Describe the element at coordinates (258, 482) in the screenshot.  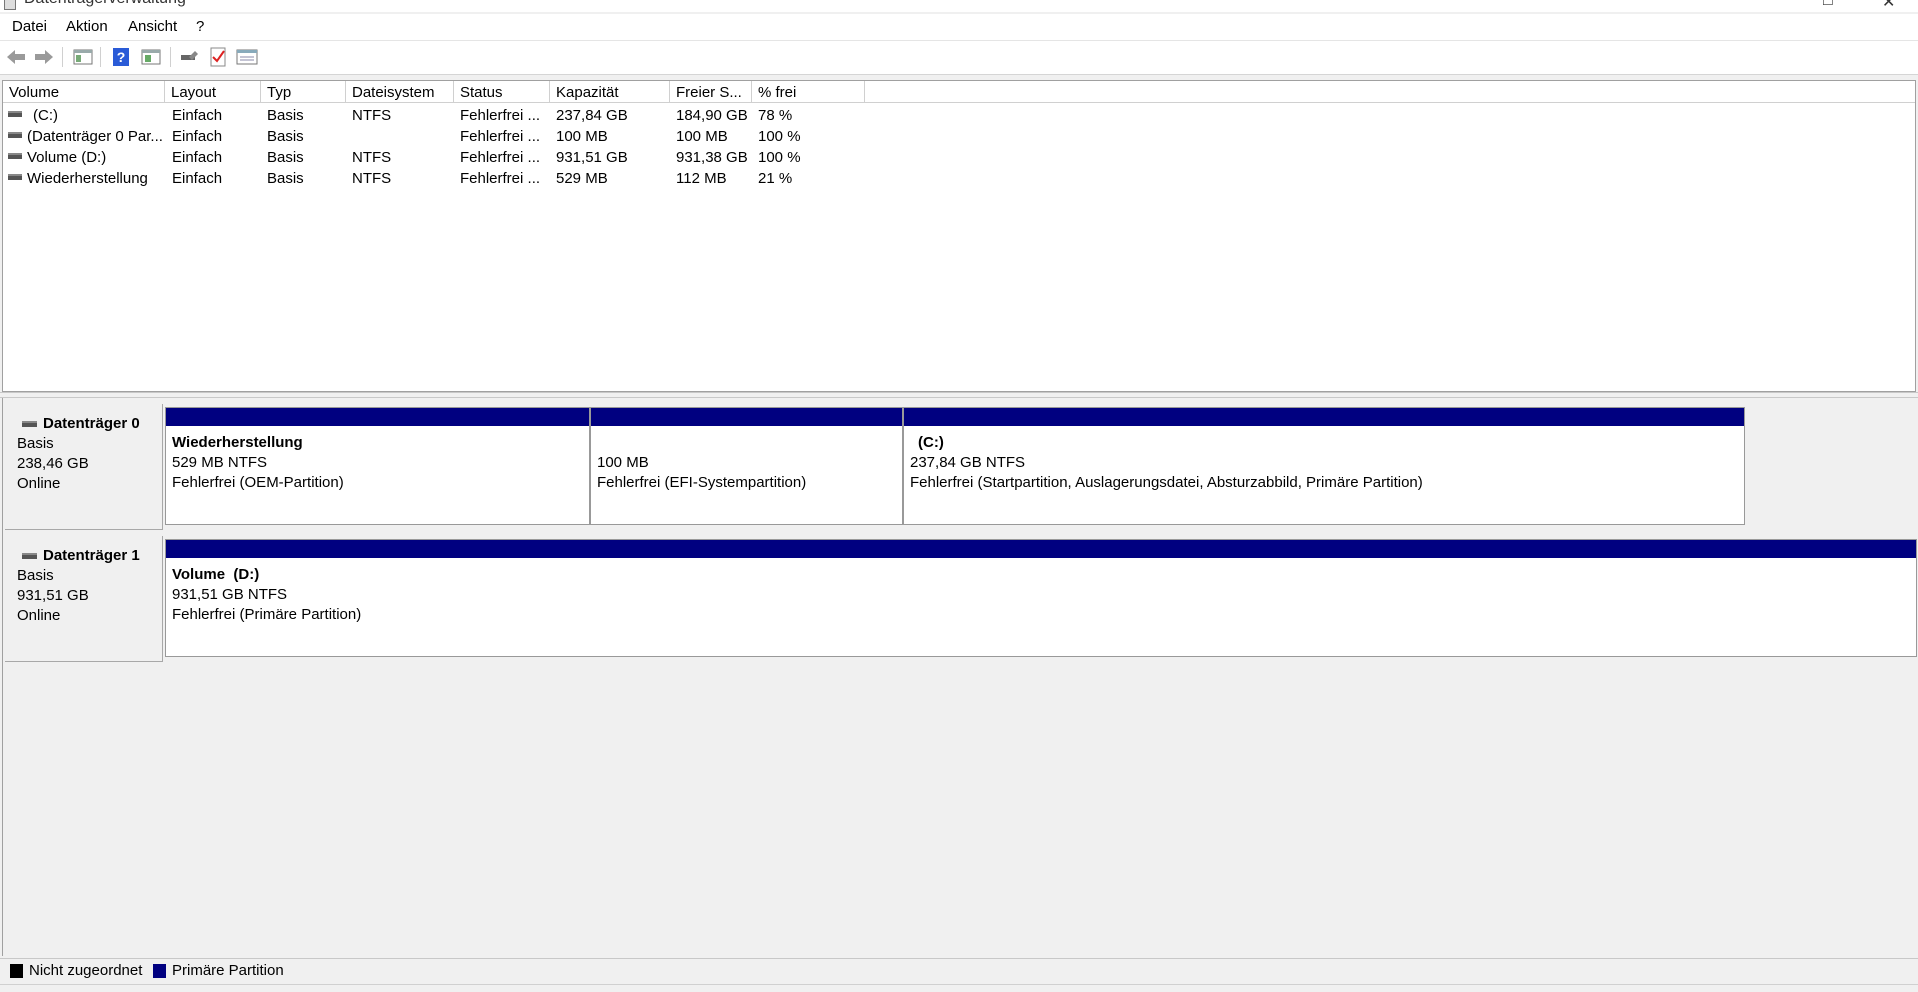
I see `partition-status: Fehlerfrei (OEM-Partition)` at that location.